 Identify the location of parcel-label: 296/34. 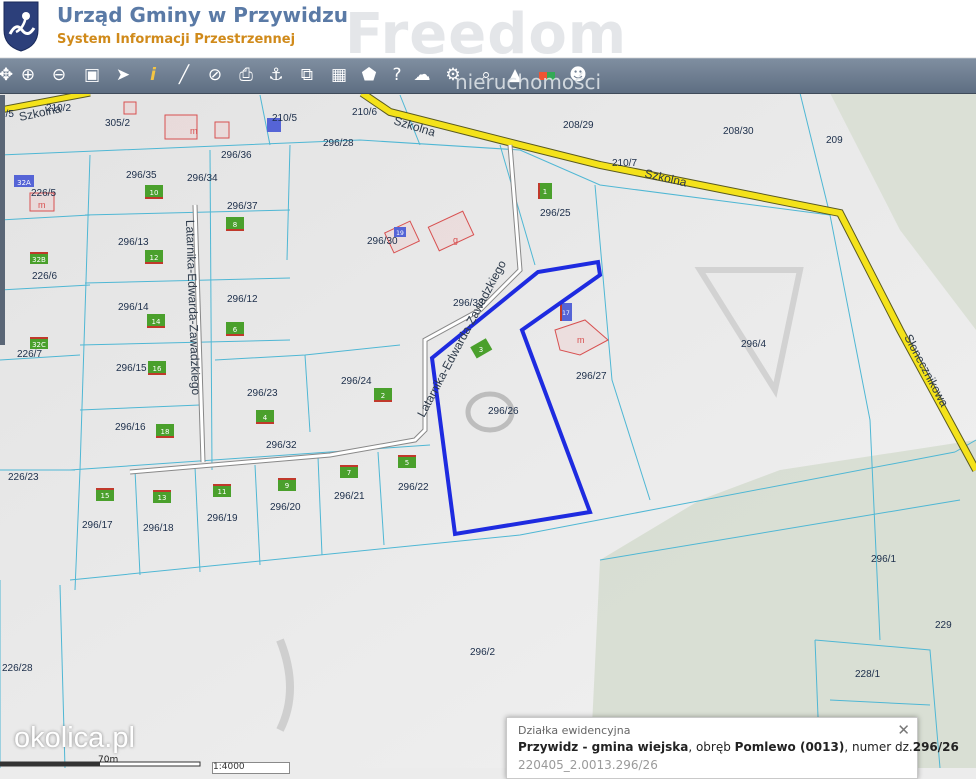
(202, 178).